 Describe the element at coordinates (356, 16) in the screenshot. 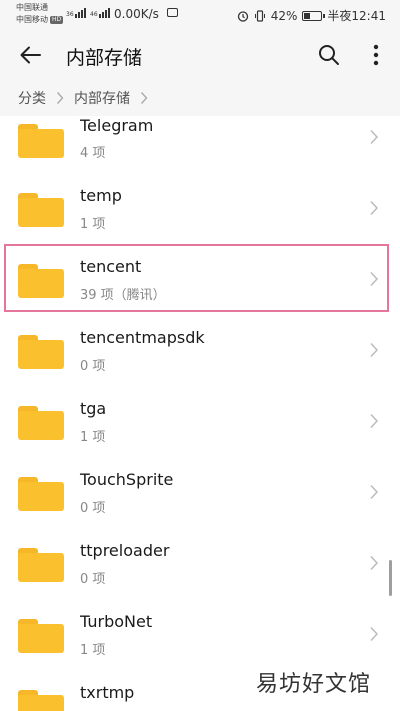

I see `clock: 半夜12:41` at that location.